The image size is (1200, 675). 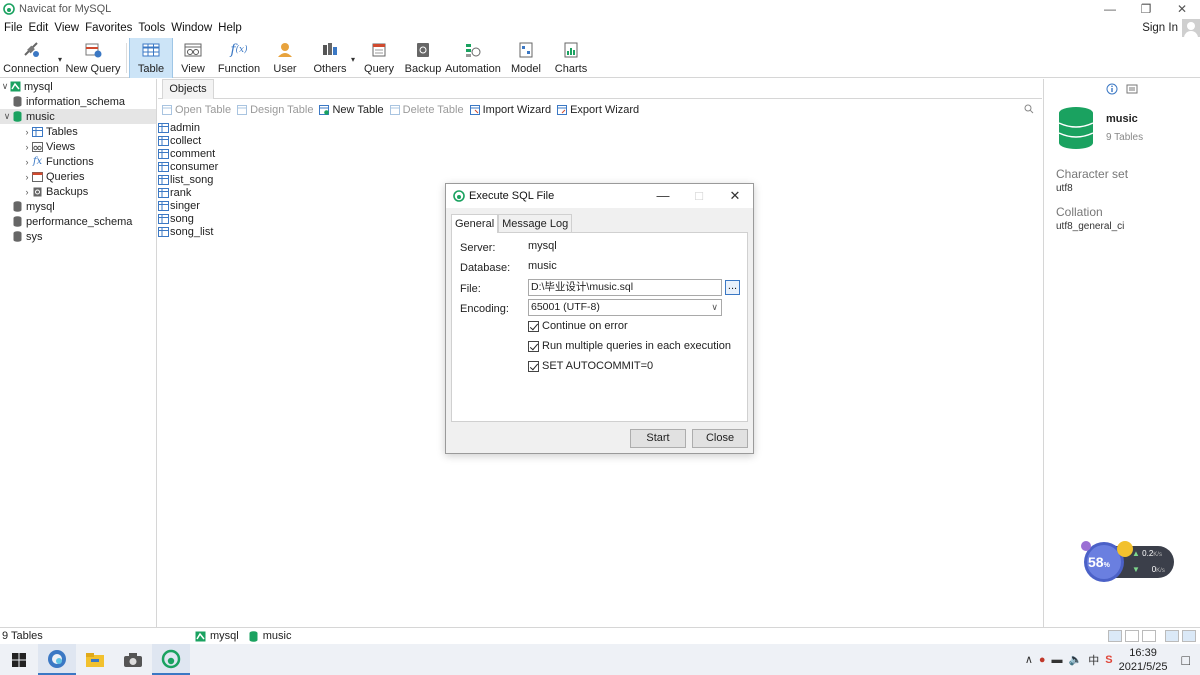 I want to click on menu-favorites: Favorites, so click(x=108, y=28).